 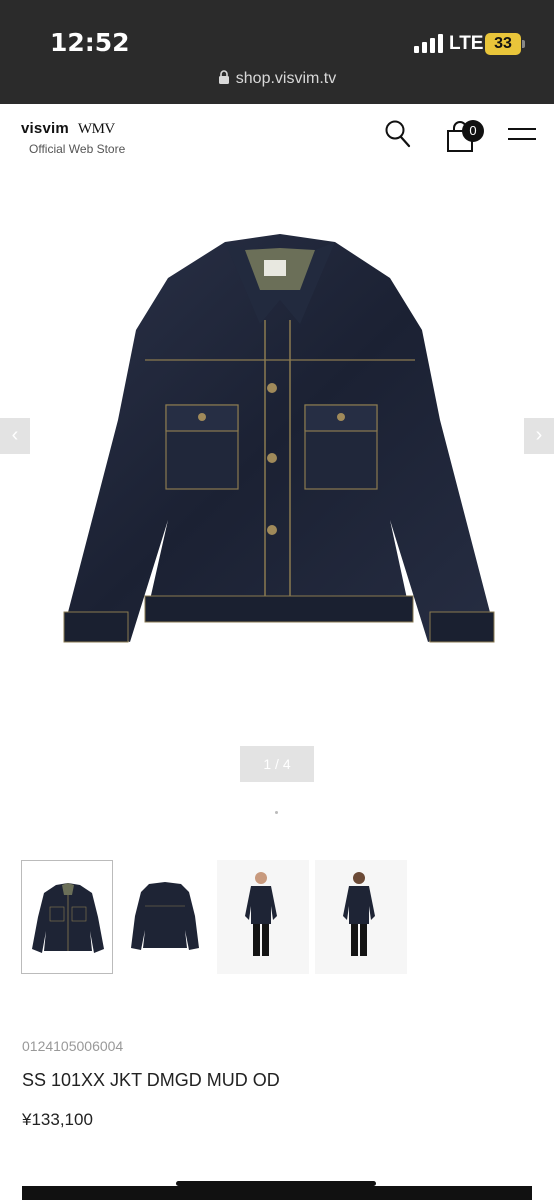 I want to click on battery-level: 33, so click(x=503, y=44).